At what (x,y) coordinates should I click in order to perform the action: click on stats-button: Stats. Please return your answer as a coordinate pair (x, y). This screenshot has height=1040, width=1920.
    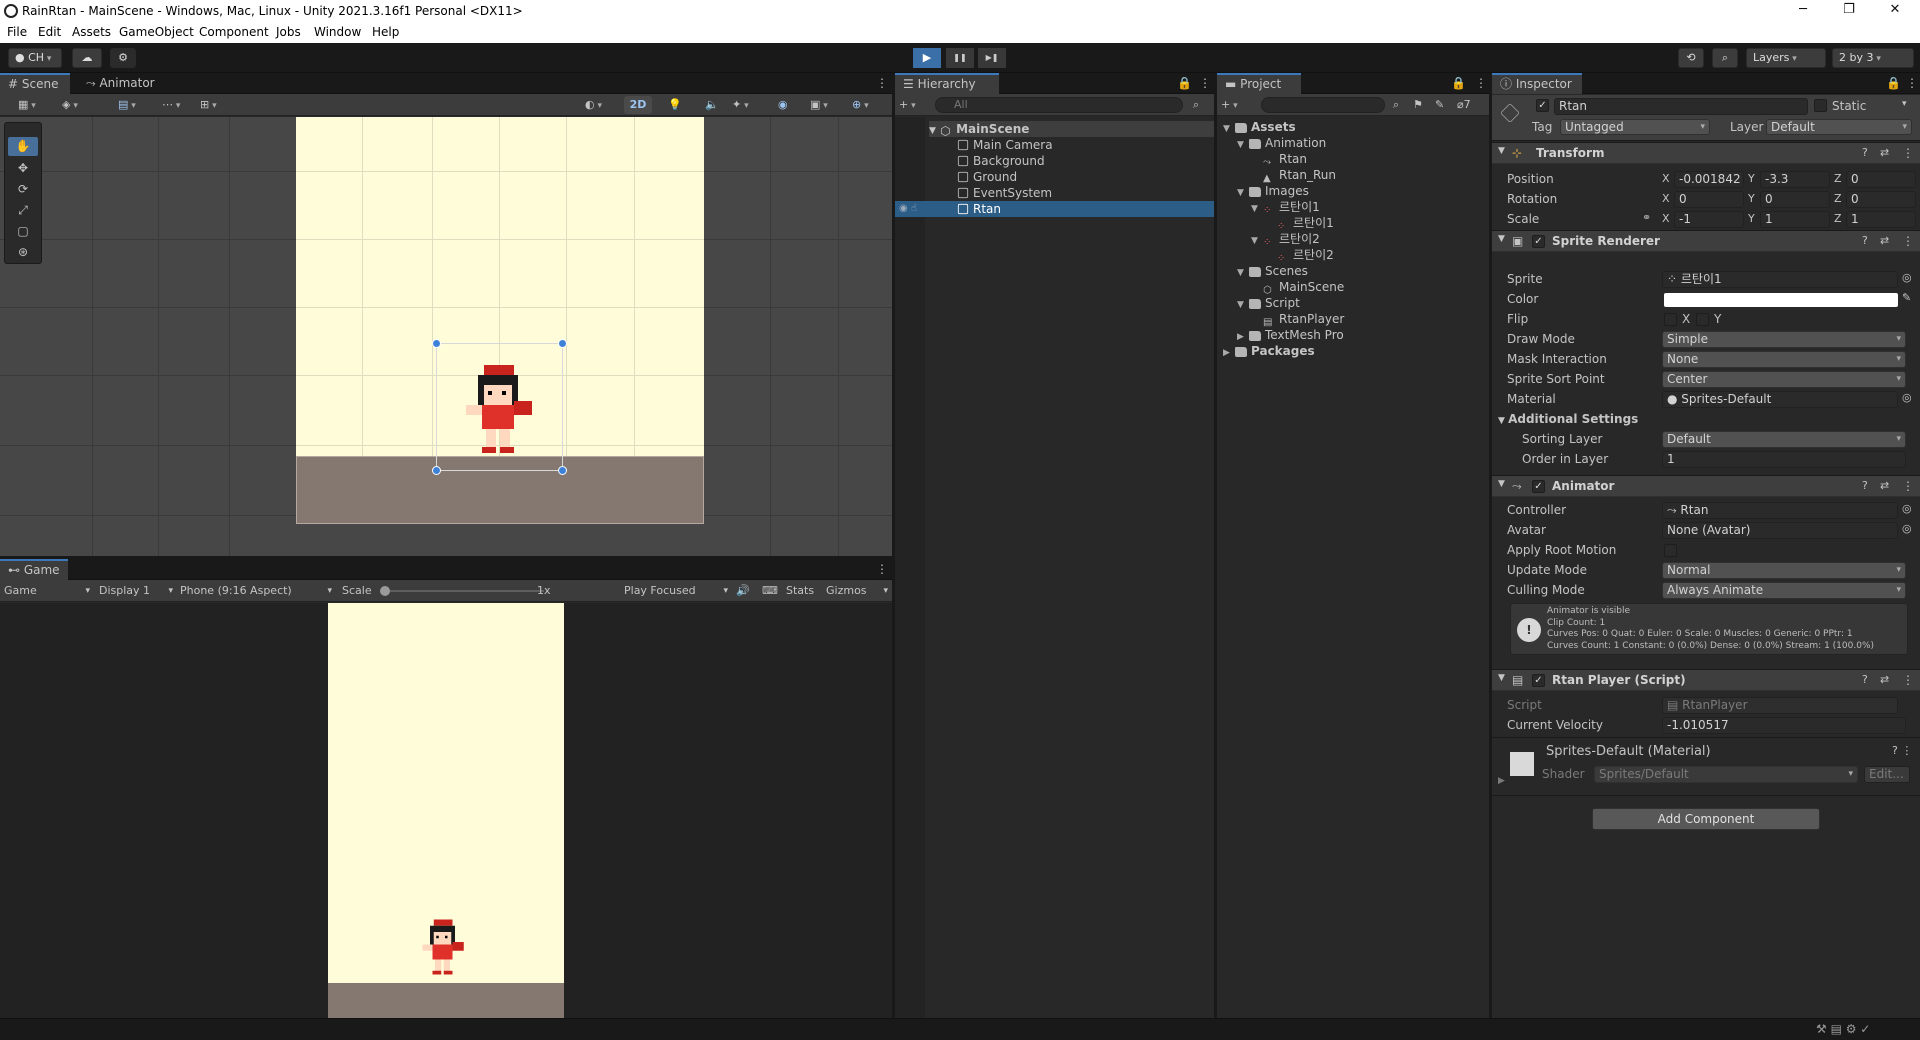
    Looking at the image, I should click on (800, 591).